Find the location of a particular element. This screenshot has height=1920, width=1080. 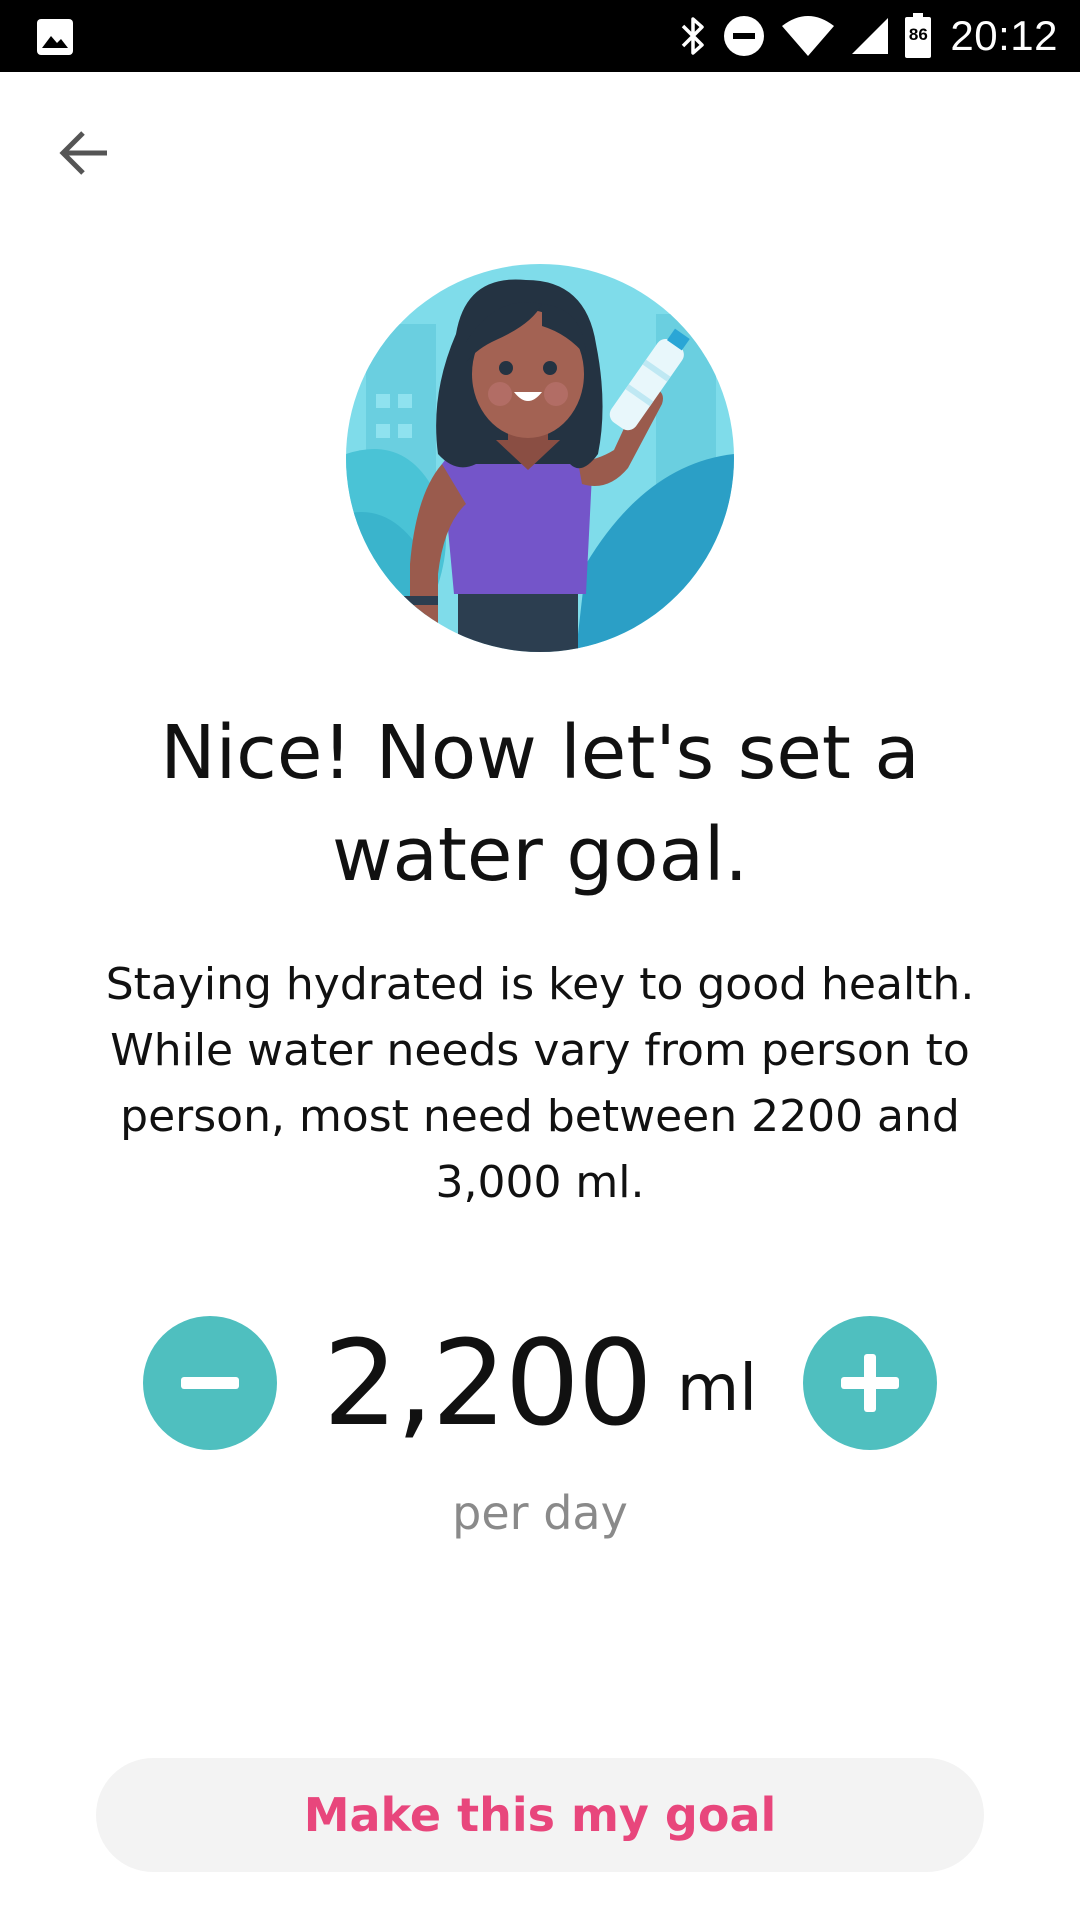

do-not-disturb-icon is located at coordinates (744, 36).